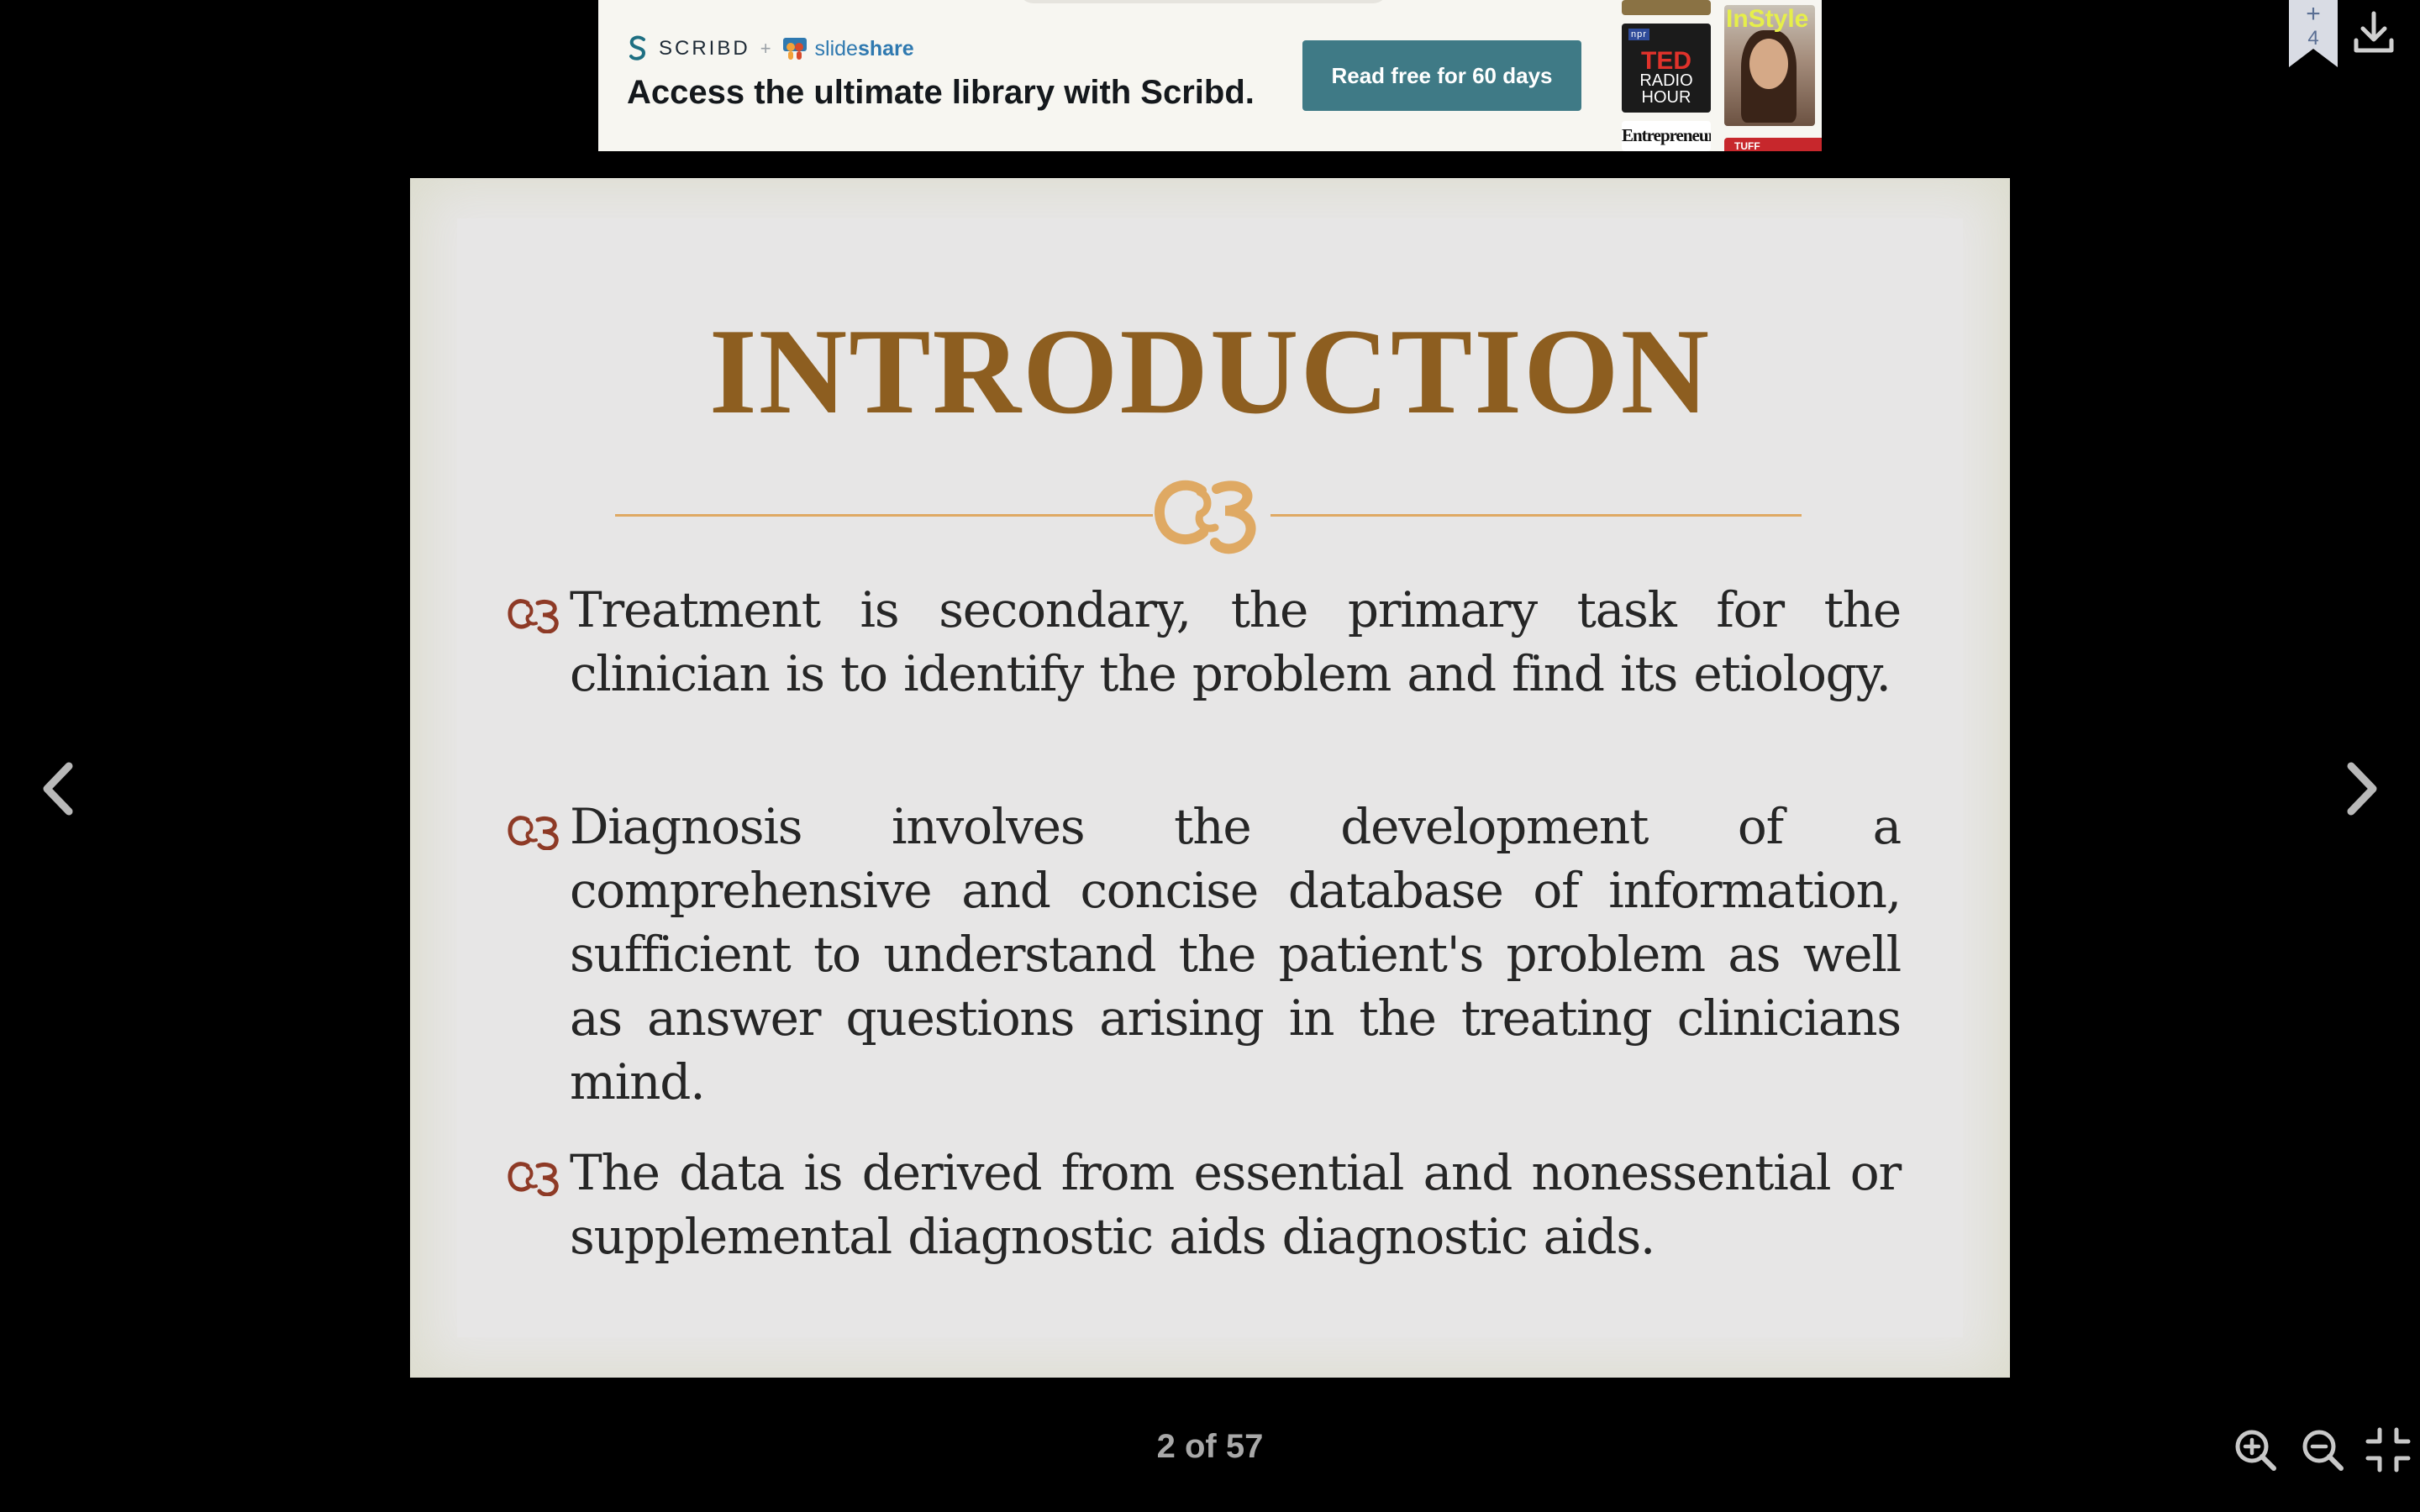  I want to click on ad-tagline: Access the ultimate library with Scribd., so click(941, 92).